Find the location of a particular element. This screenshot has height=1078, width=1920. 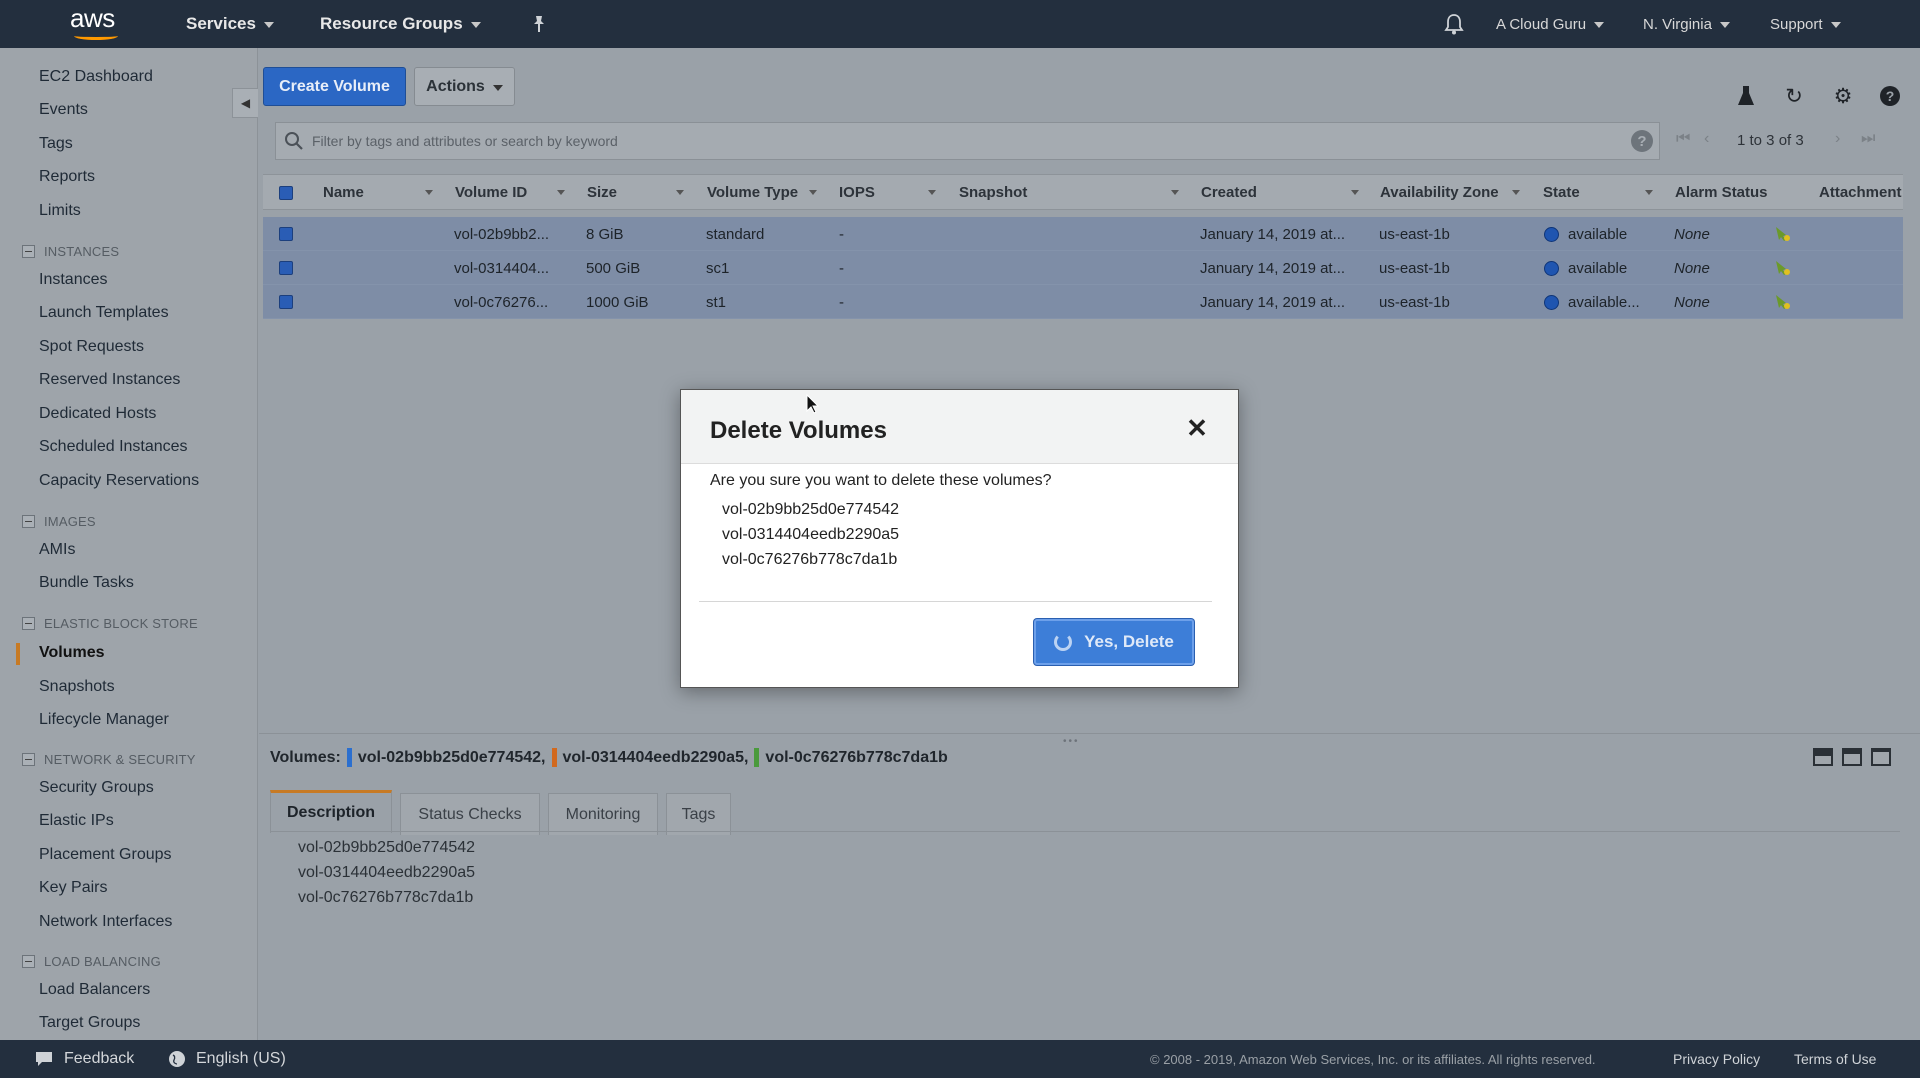

support-menu: Support is located at coordinates (1805, 24).